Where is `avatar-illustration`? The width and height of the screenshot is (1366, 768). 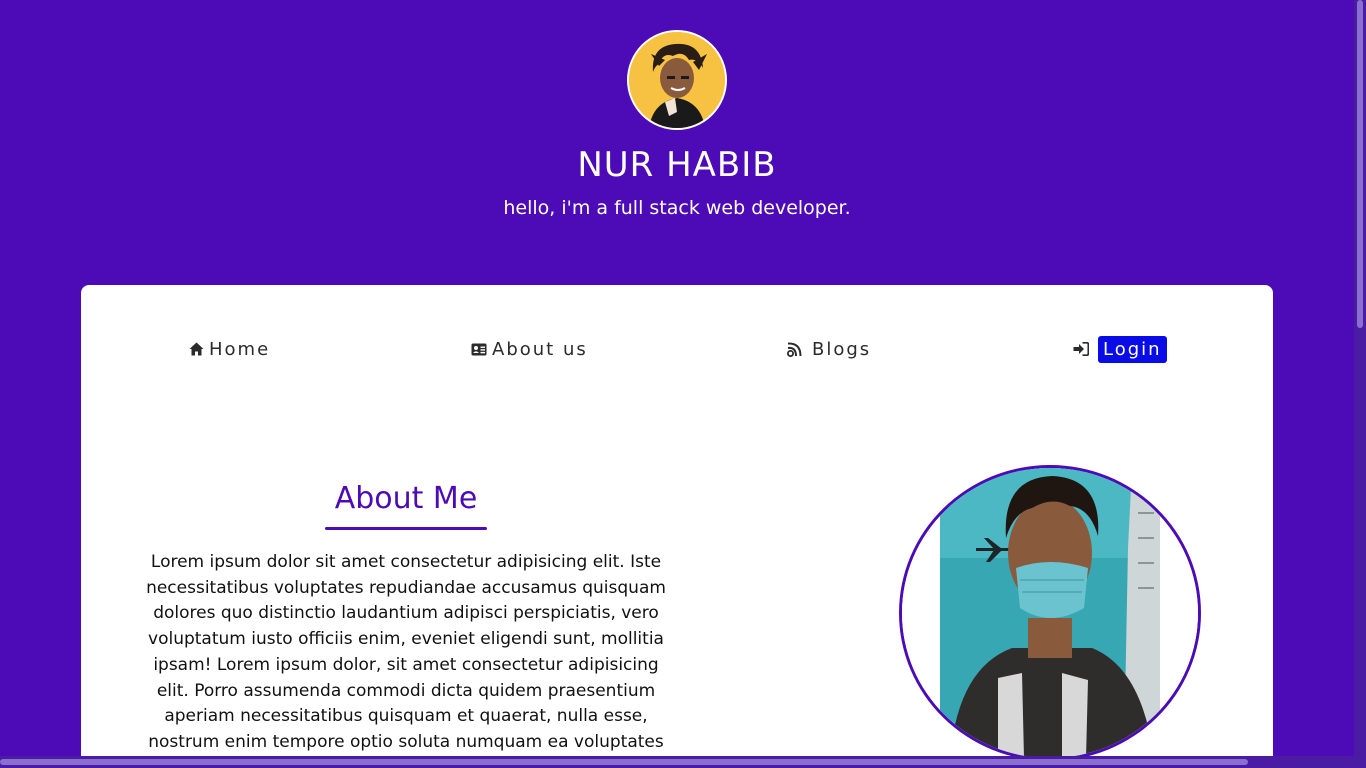
avatar-illustration is located at coordinates (677, 80).